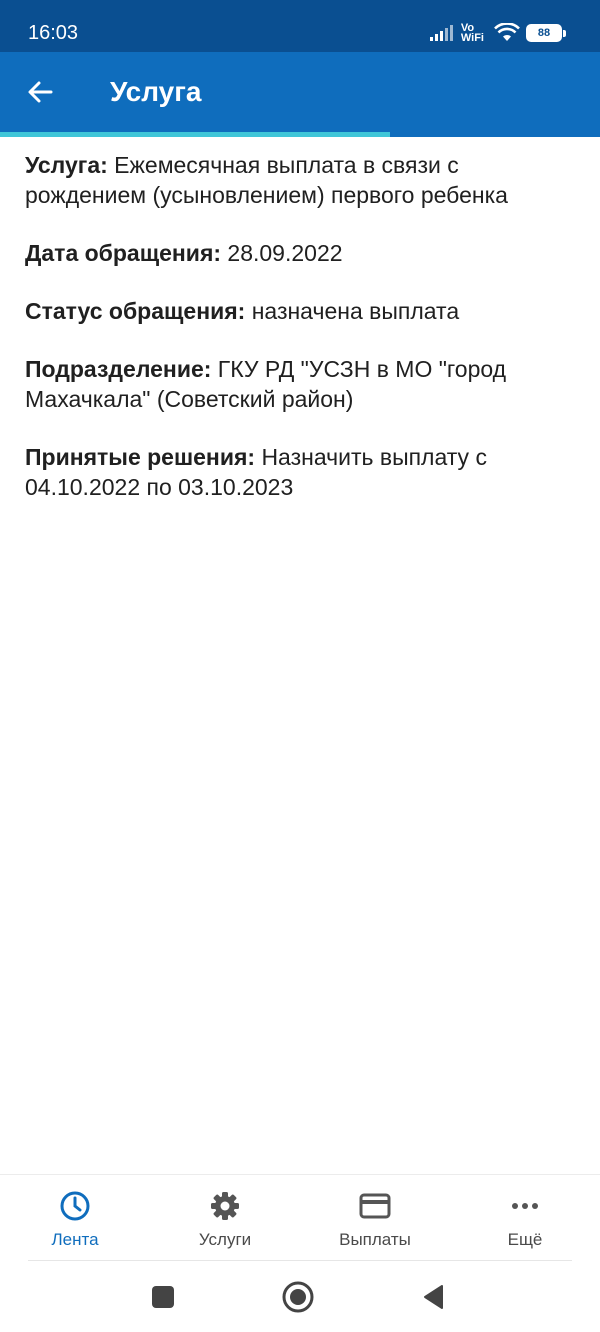  What do you see at coordinates (225, 1239) in the screenshot?
I see `nav-label: Услуги` at bounding box center [225, 1239].